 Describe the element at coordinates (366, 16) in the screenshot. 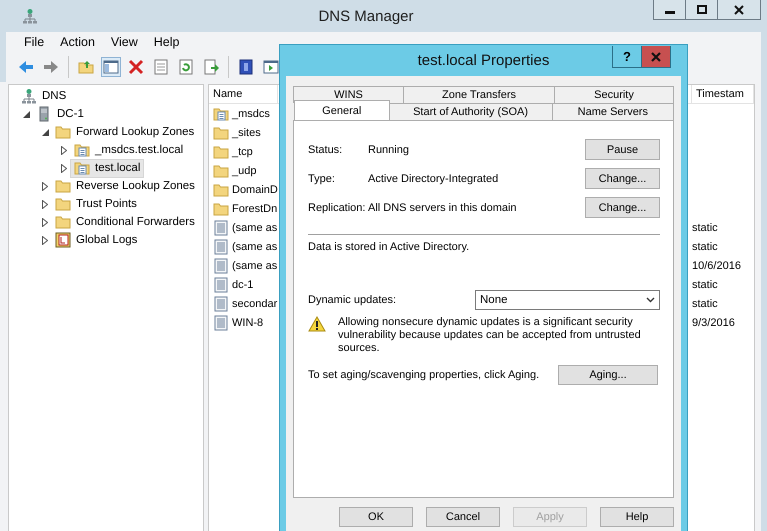

I see `window-title: DNS Manager` at that location.